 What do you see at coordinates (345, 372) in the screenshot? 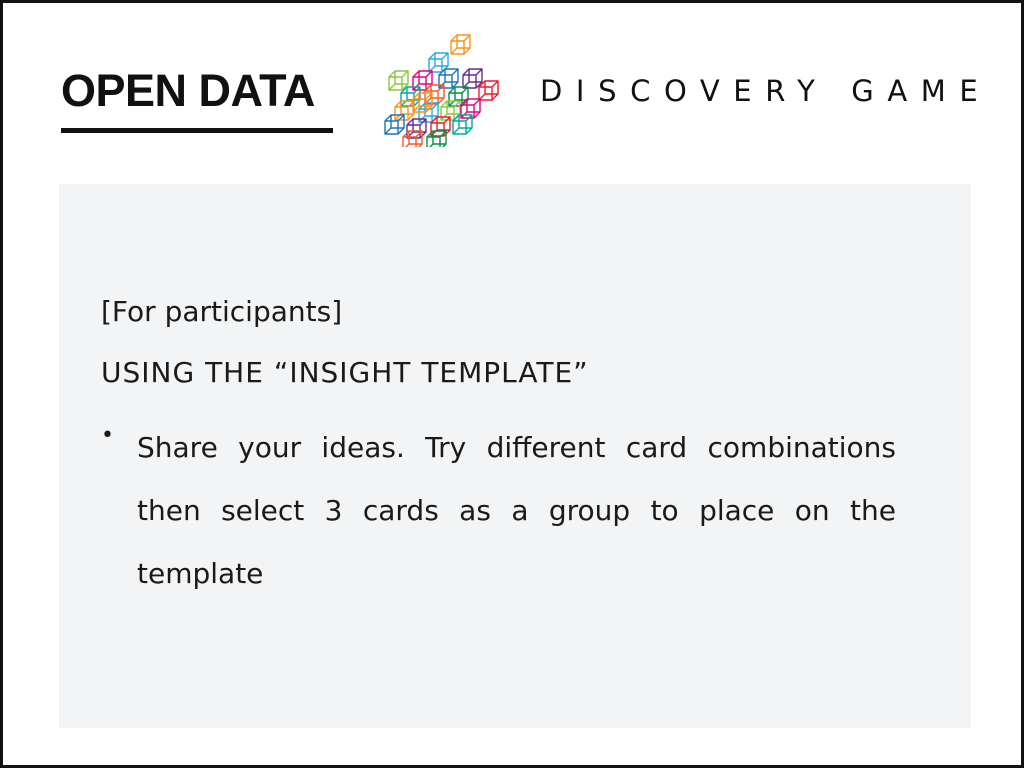
I see `section-heading: USING THE “INSIGHT TEMPLATE”` at bounding box center [345, 372].